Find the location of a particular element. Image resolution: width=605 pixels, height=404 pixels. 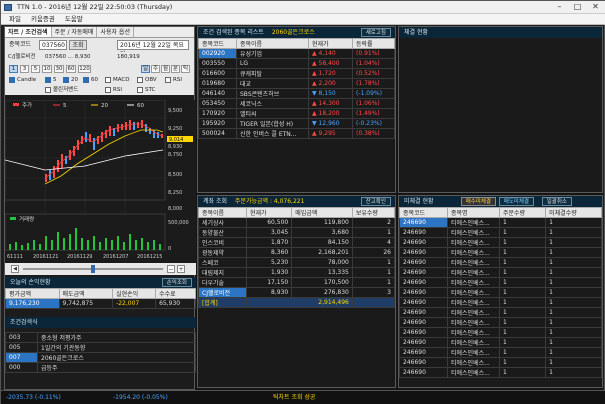

menu-kiwoom: 키움증권 is located at coordinates (43, 19).